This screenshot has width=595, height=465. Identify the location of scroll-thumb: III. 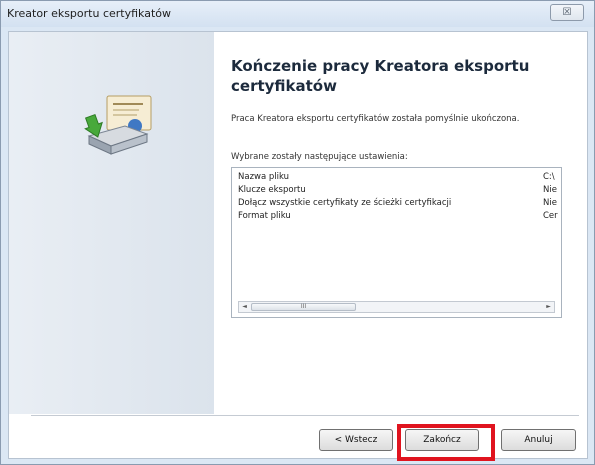
(303, 307).